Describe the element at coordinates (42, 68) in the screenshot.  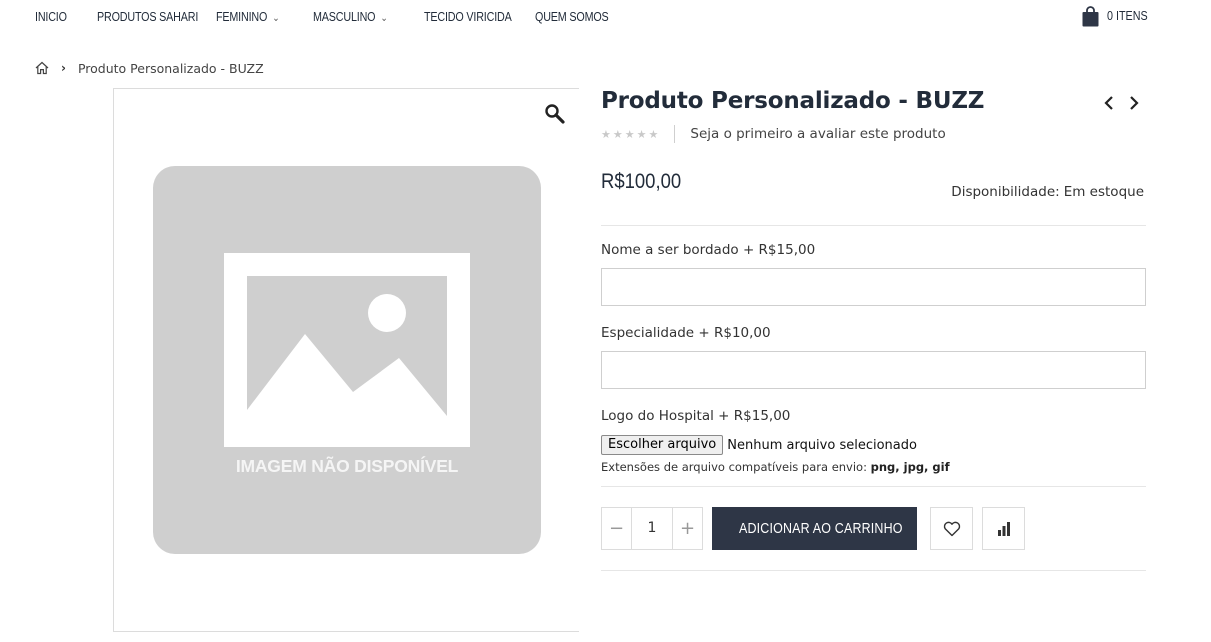
I see `home-icon` at that location.